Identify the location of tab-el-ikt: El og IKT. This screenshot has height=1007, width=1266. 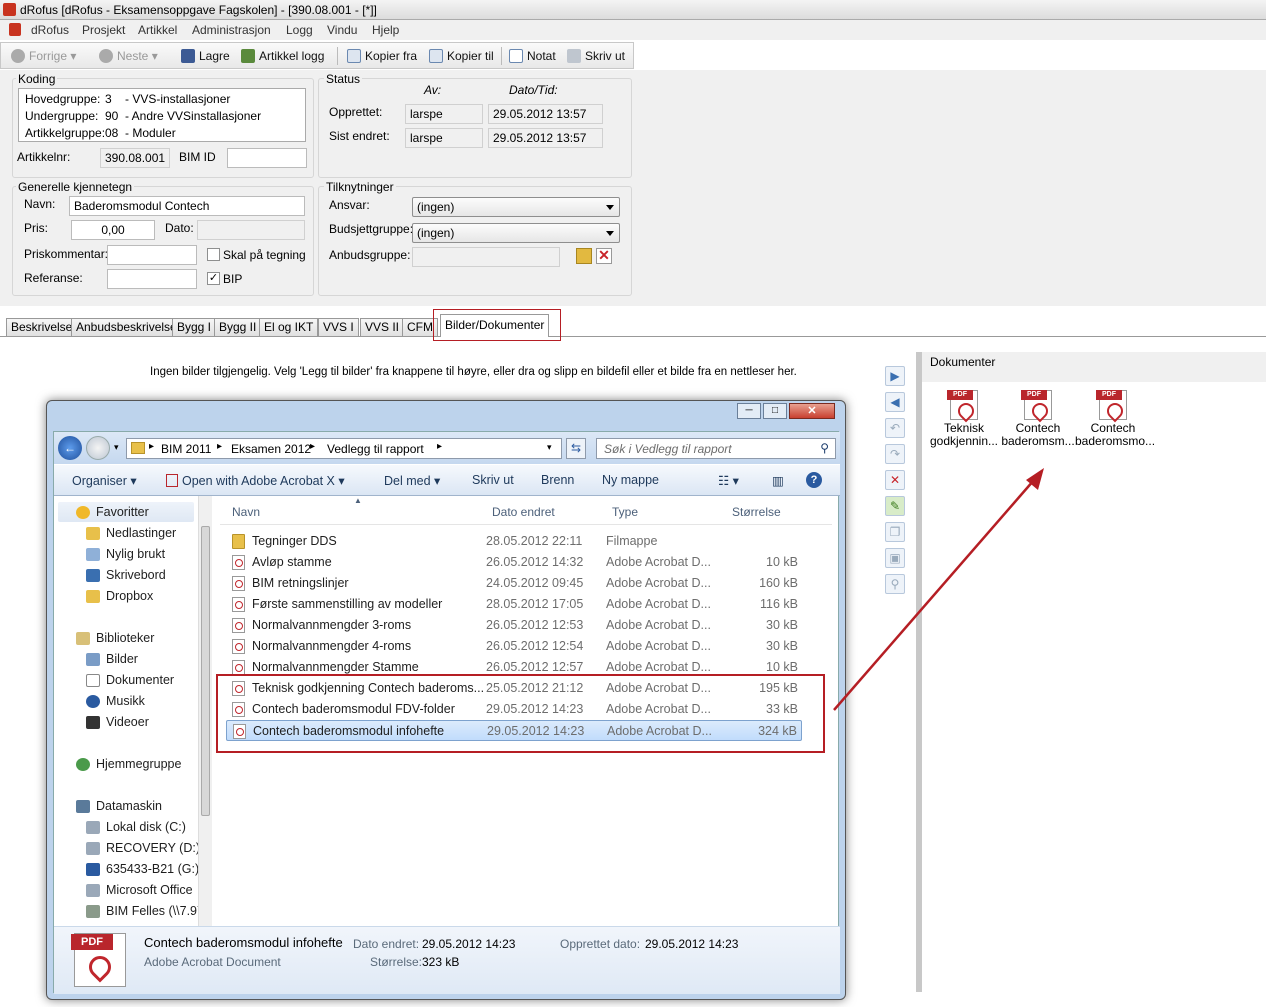
(289, 327).